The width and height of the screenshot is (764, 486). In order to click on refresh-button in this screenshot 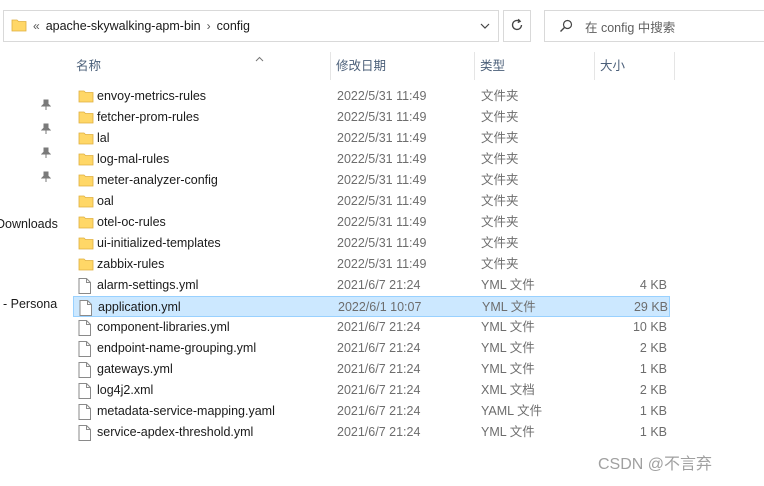, I will do `click(517, 26)`.